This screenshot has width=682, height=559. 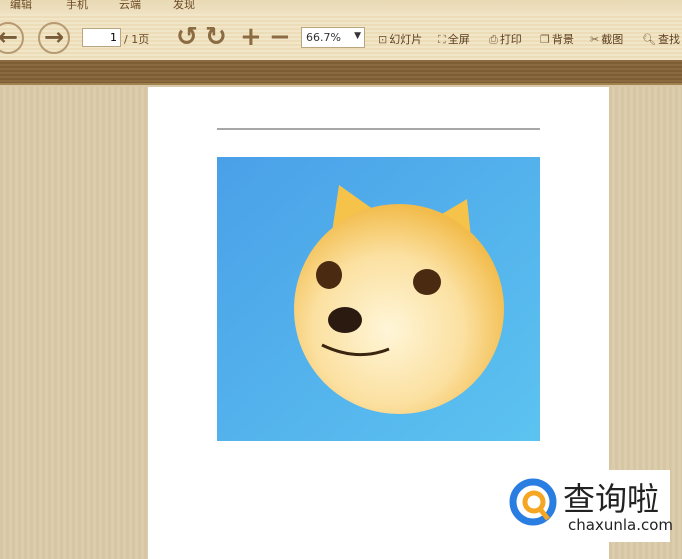 What do you see at coordinates (545, 39) in the screenshot?
I see `background-icon: ❐` at bounding box center [545, 39].